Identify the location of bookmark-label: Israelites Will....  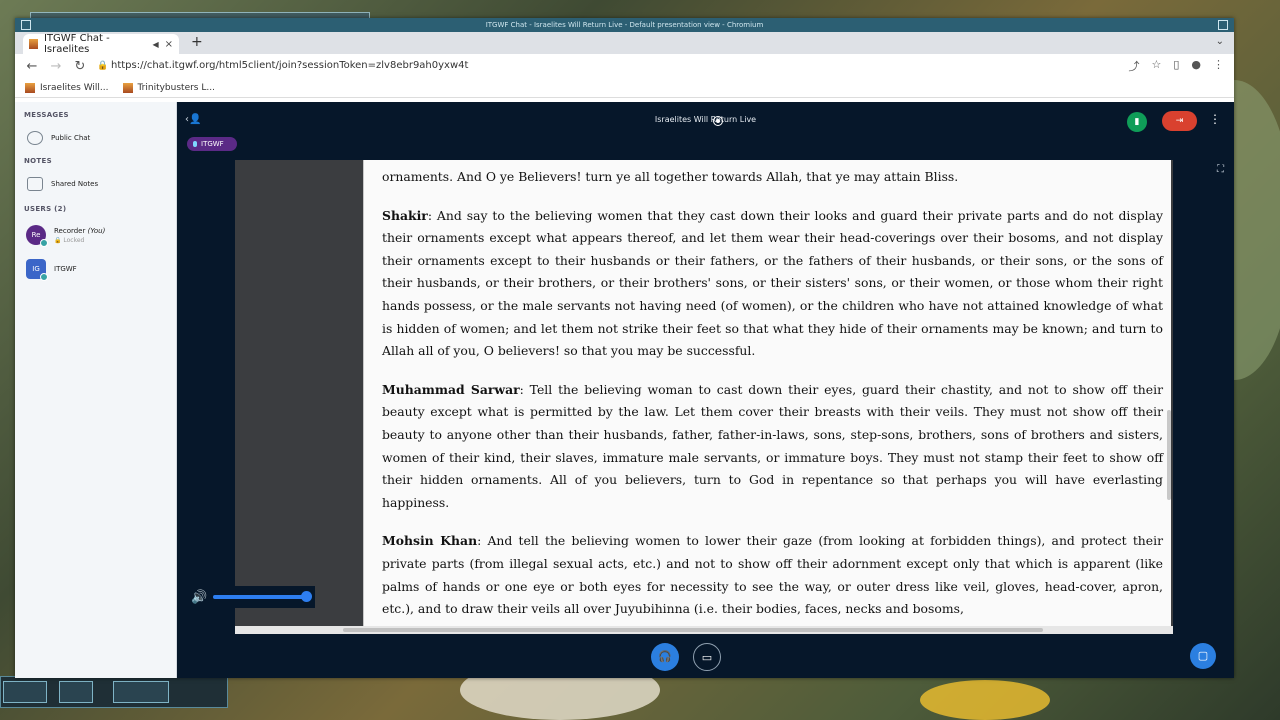
(74, 87).